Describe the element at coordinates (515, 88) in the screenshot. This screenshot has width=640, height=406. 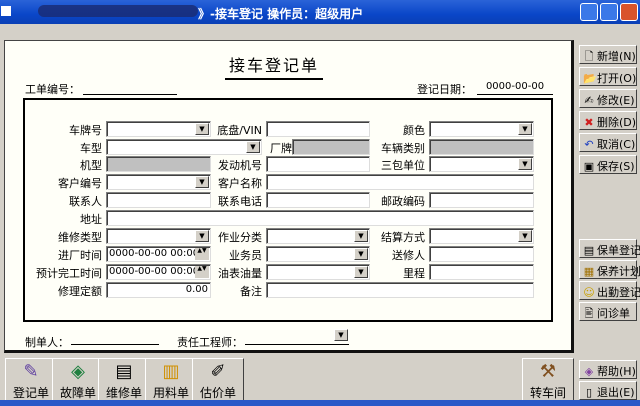
I see `reg-date-field: 0000-00-00` at that location.